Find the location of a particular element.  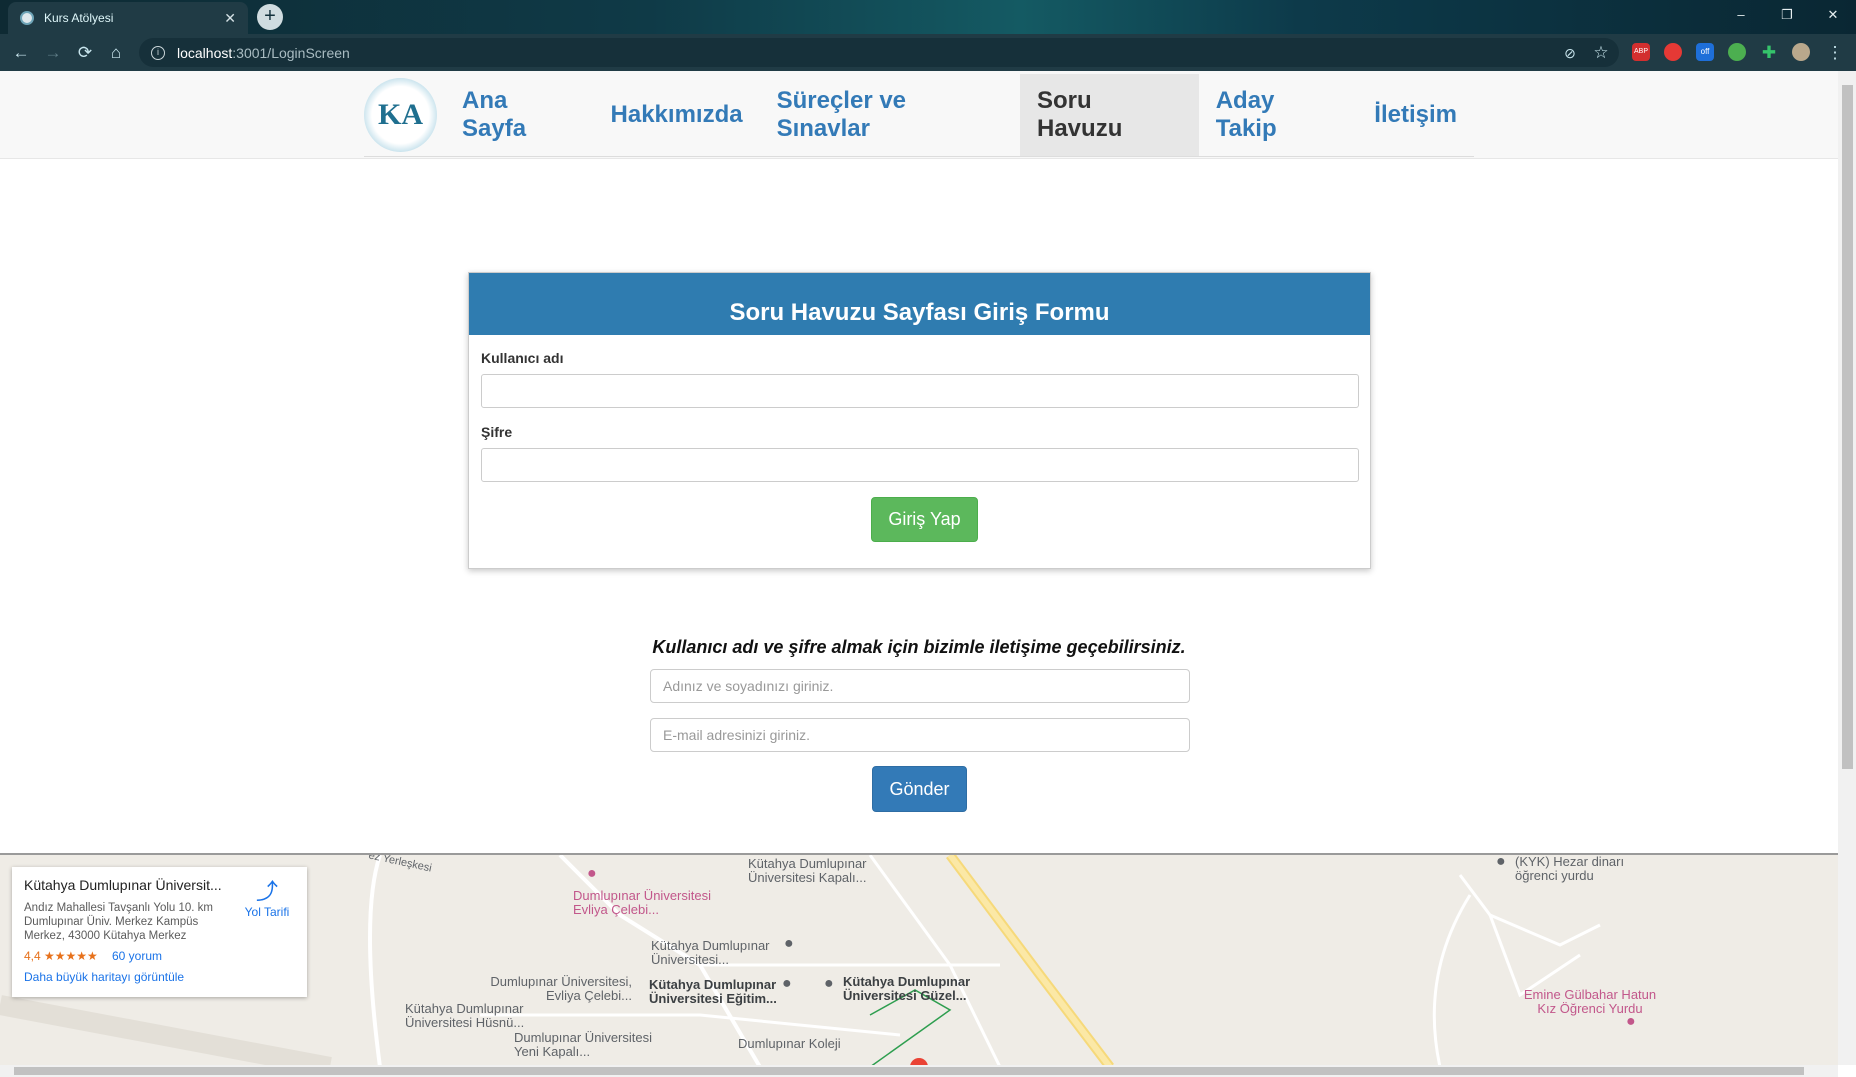

reload-icon: ⟳ is located at coordinates (85, 53).